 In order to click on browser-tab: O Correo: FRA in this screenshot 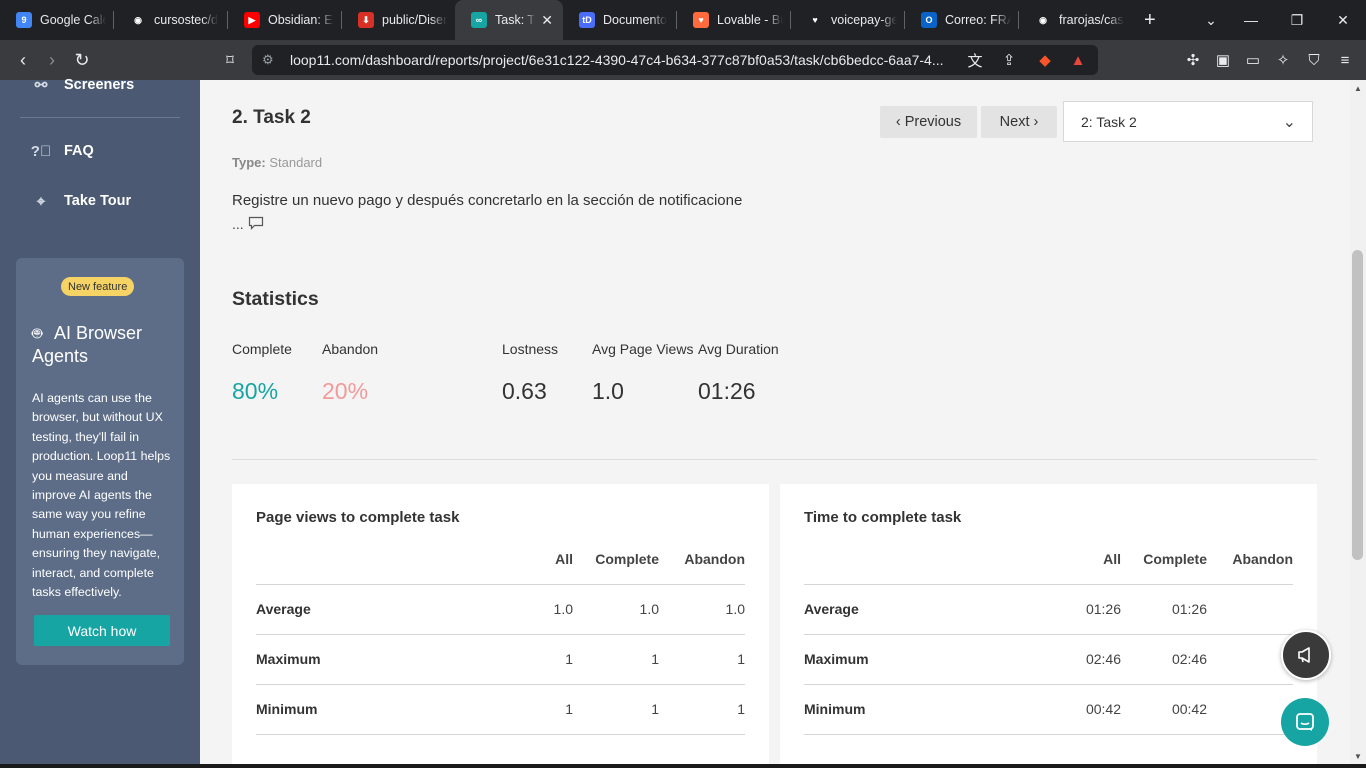, I will do `click(961, 20)`.